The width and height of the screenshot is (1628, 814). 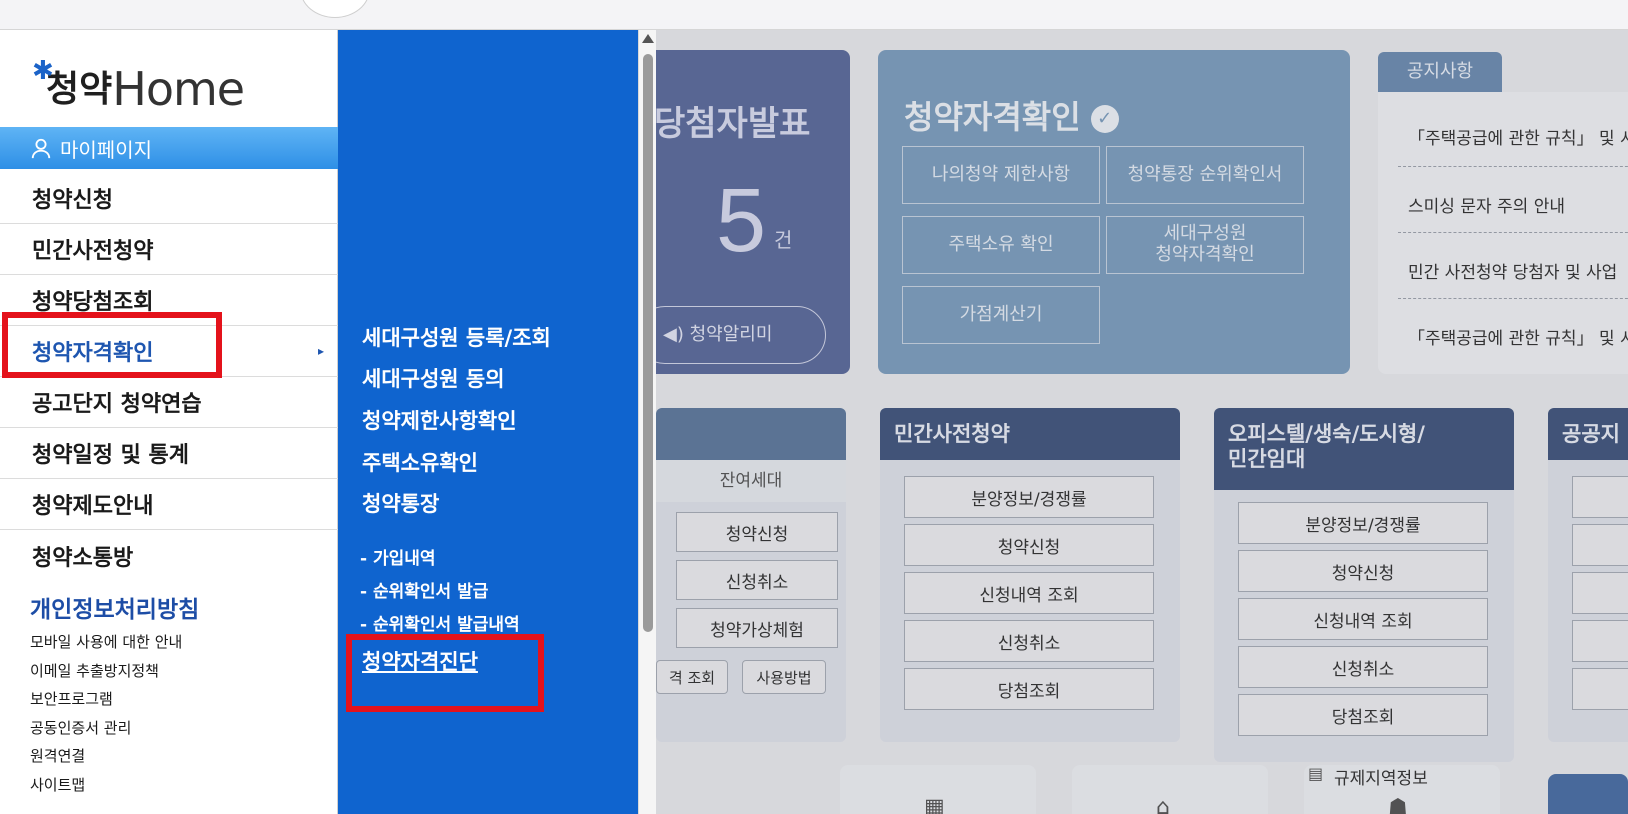 I want to click on quick-link-card: ▦, so click(x=938, y=789).